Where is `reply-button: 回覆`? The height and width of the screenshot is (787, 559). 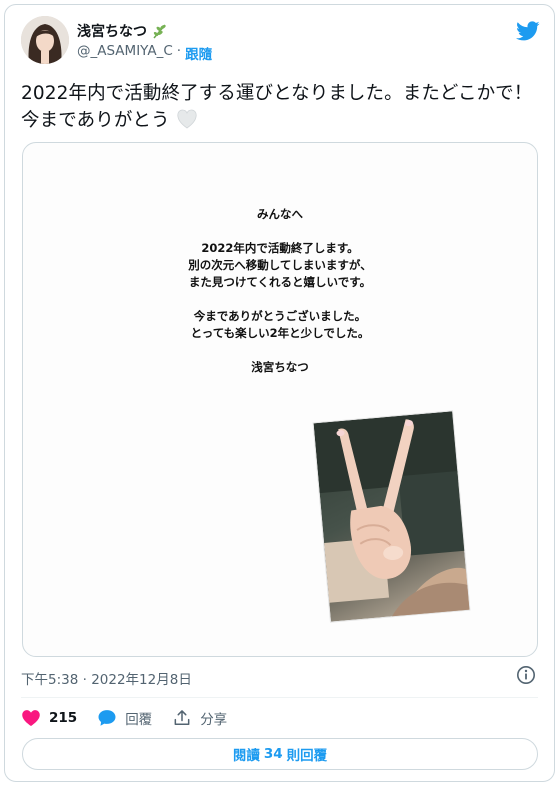
reply-button: 回覆 is located at coordinates (124, 718).